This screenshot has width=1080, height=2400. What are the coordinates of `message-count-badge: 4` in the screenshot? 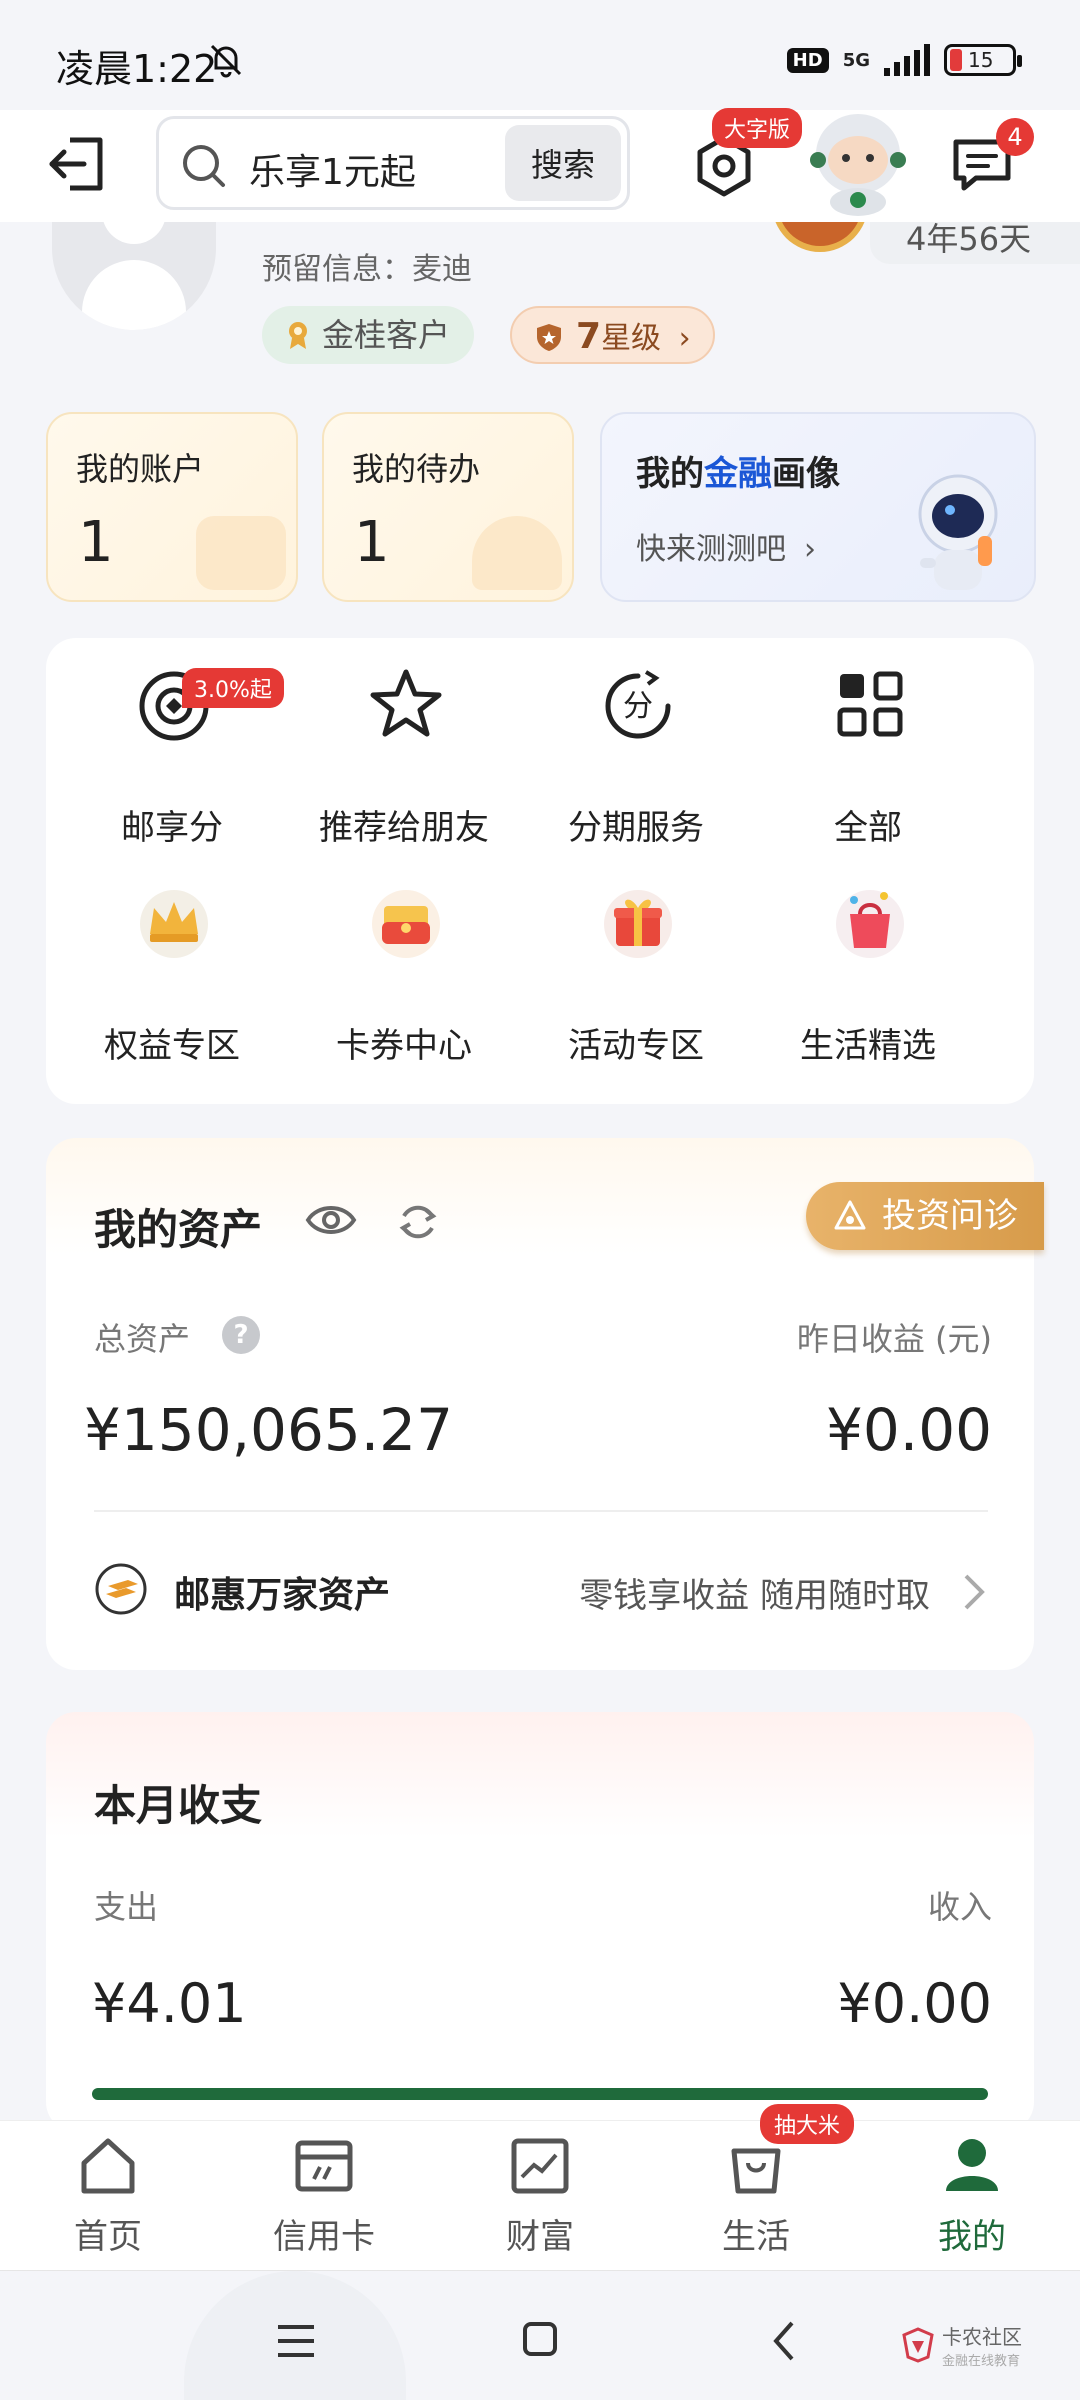 It's located at (1015, 137).